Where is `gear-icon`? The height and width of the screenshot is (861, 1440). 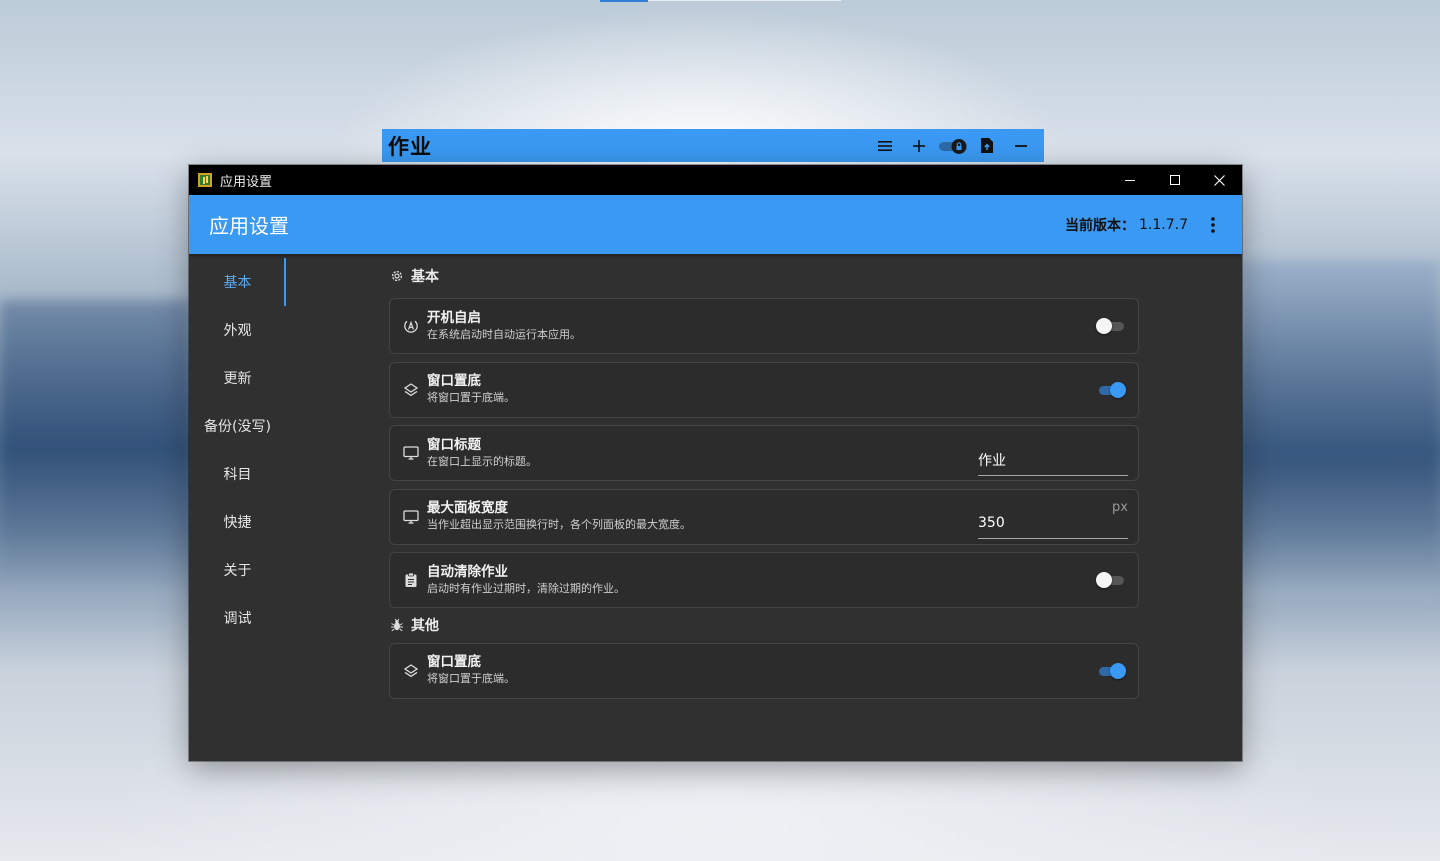 gear-icon is located at coordinates (397, 276).